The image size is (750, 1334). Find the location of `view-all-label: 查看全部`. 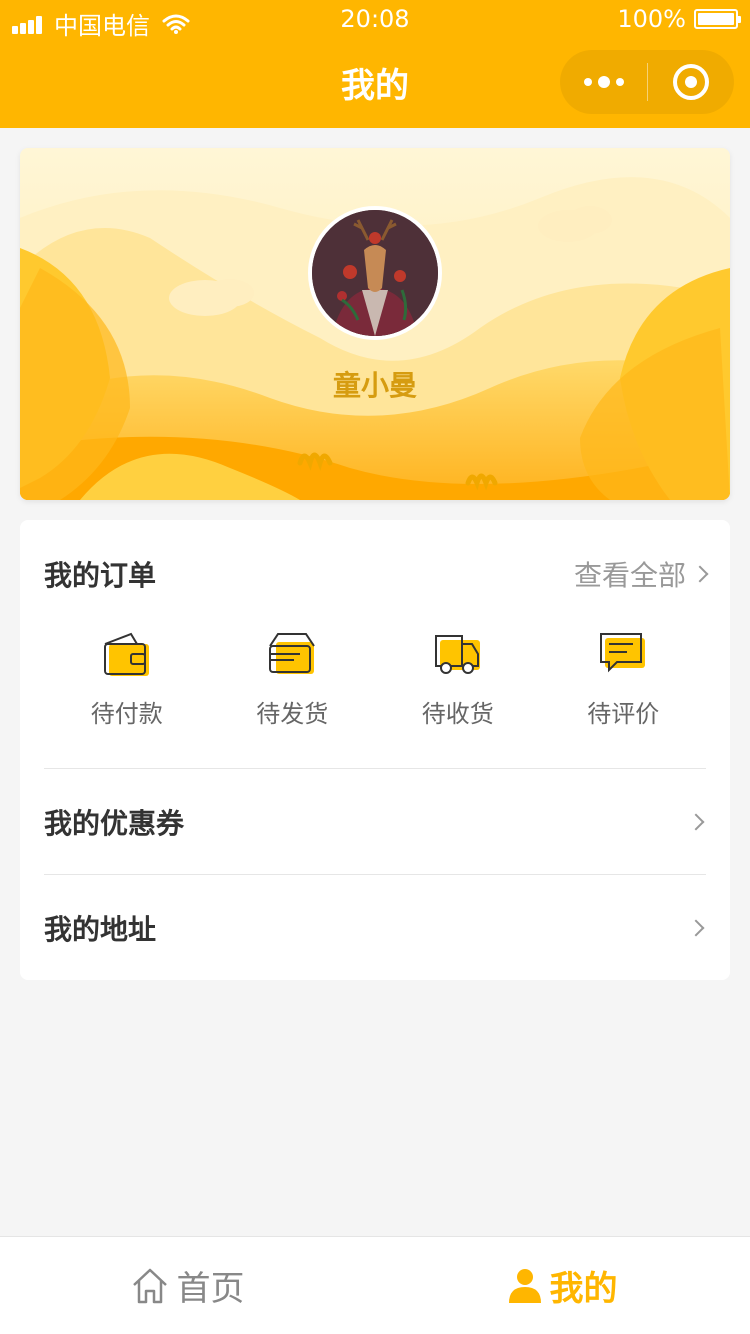

view-all-label: 查看全部 is located at coordinates (629, 575).